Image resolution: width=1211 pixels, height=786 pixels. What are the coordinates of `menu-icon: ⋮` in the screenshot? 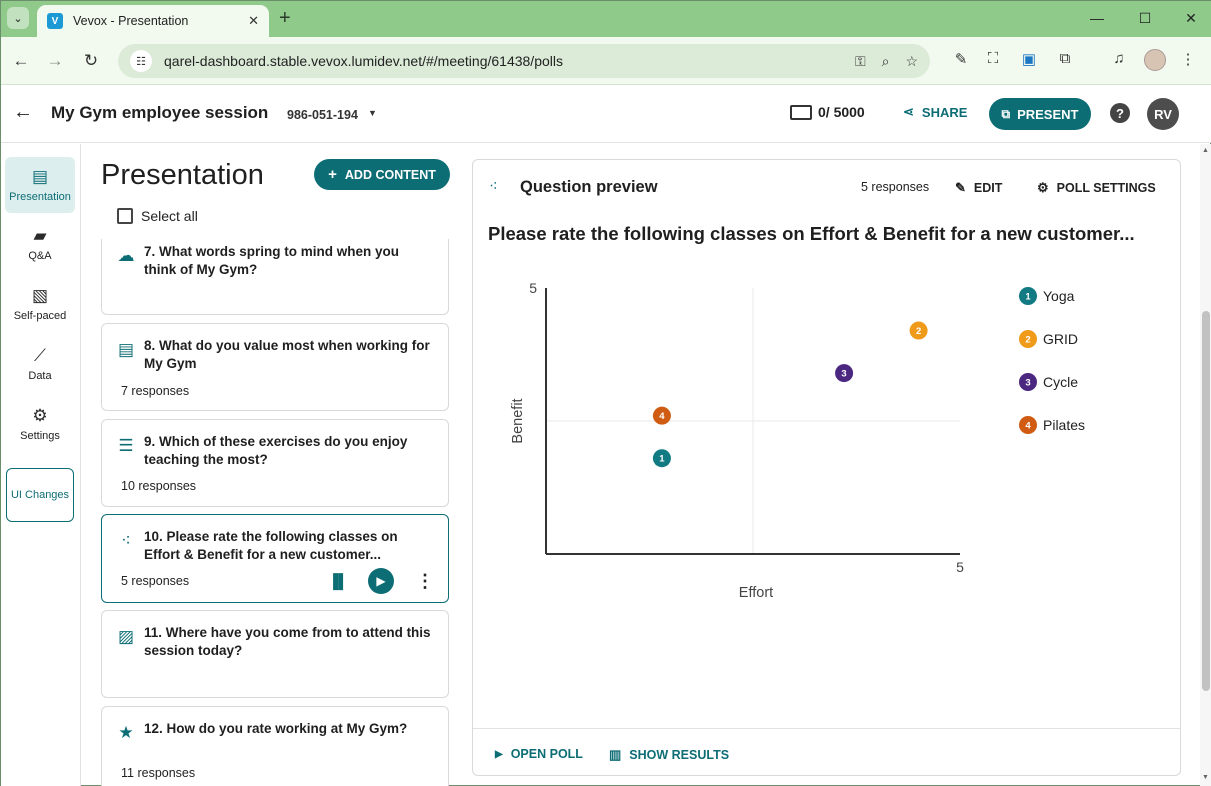 It's located at (1188, 59).